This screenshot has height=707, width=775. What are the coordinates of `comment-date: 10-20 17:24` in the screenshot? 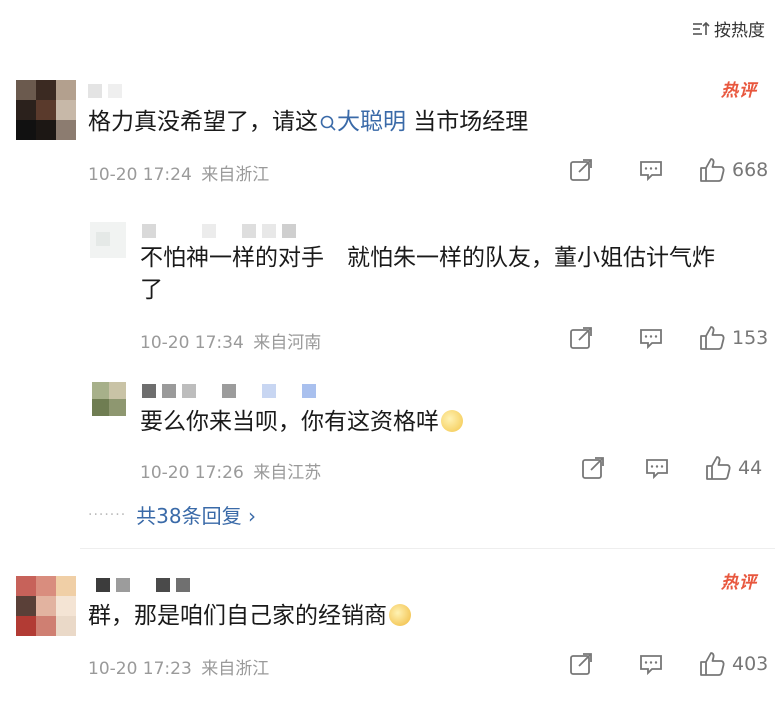 It's located at (140, 175).